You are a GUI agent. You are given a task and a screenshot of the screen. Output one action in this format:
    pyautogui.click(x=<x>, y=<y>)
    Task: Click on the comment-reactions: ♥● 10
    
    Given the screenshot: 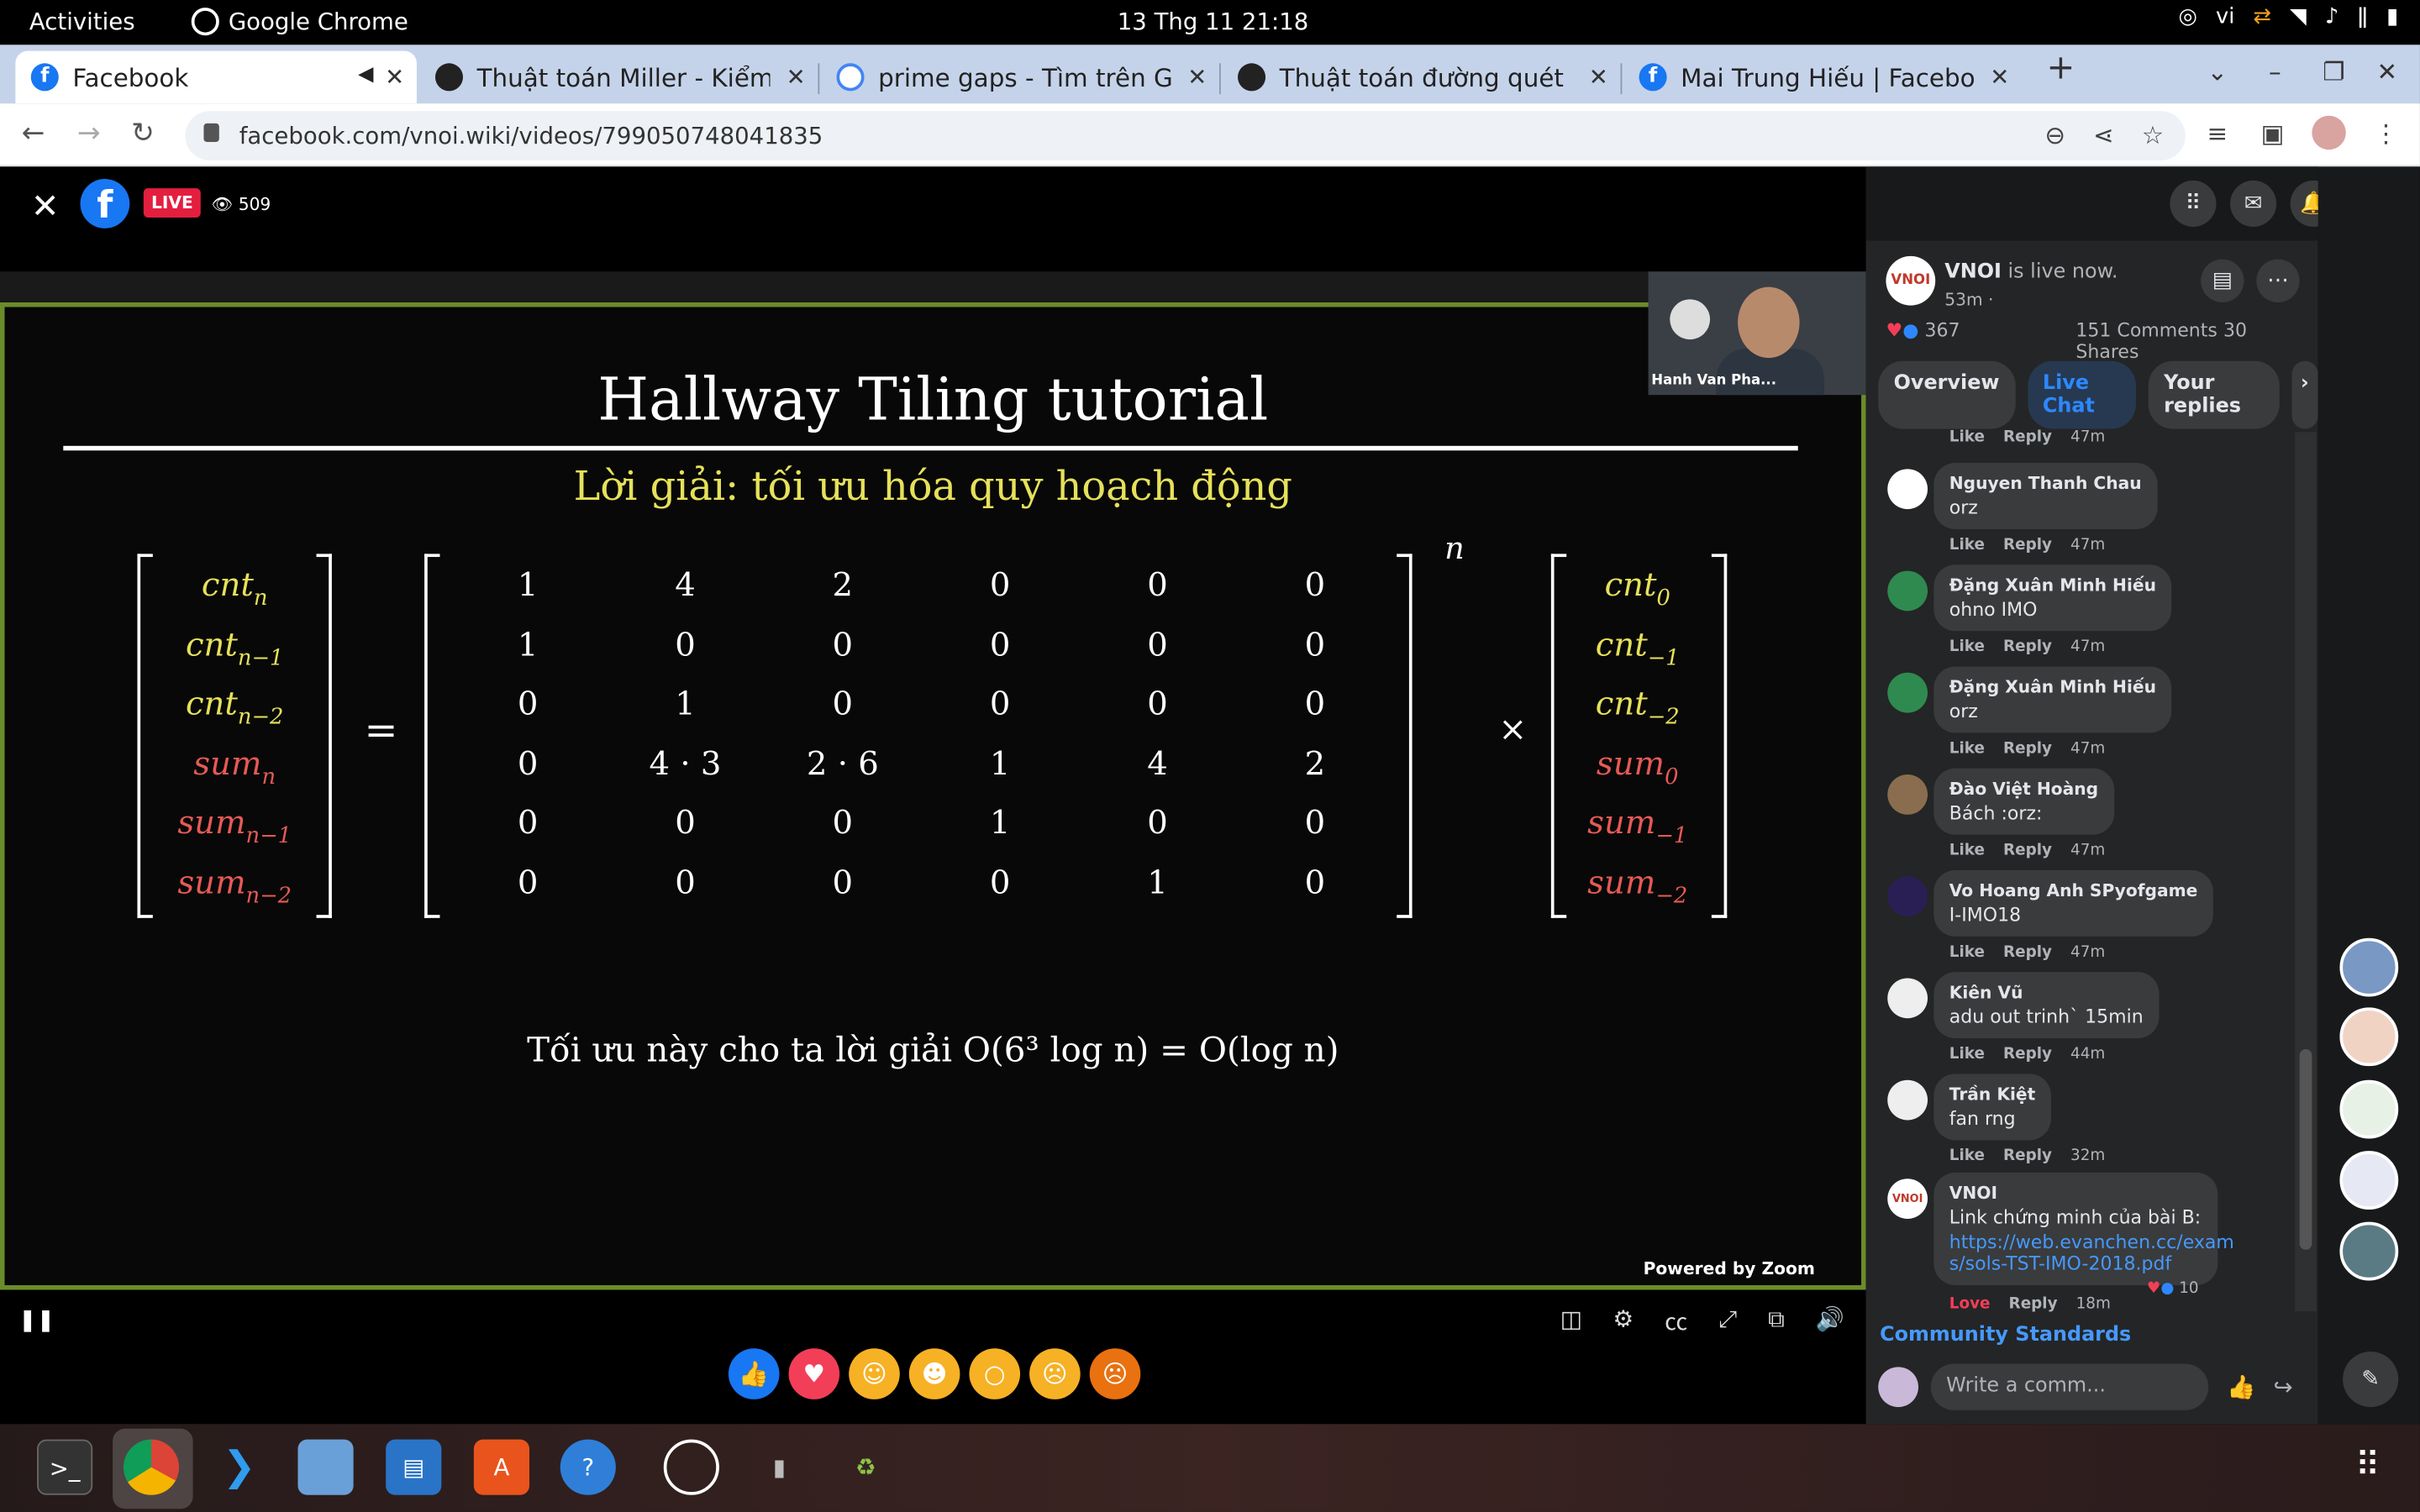 What is the action you would take?
    pyautogui.click(x=2173, y=1288)
    